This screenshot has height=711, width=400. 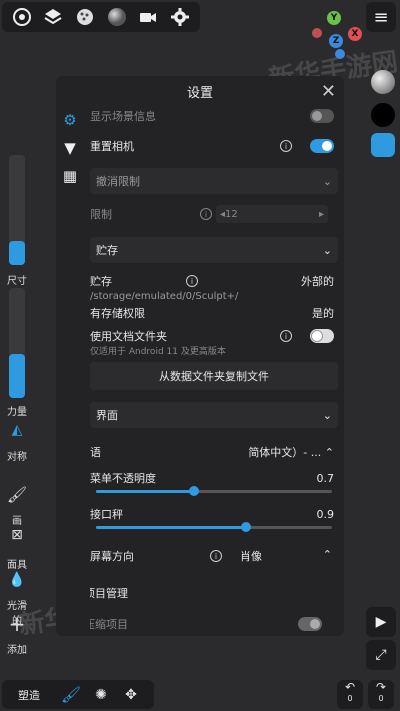 I want to click on redo-button: ↷ 0, so click(x=381, y=694).